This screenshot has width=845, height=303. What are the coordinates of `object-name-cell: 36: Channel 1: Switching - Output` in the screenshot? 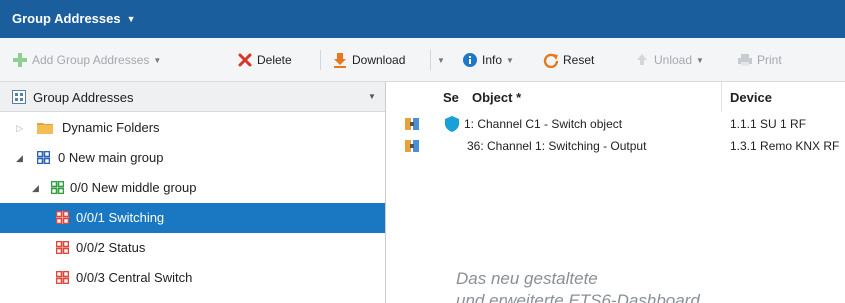 It's located at (557, 146).